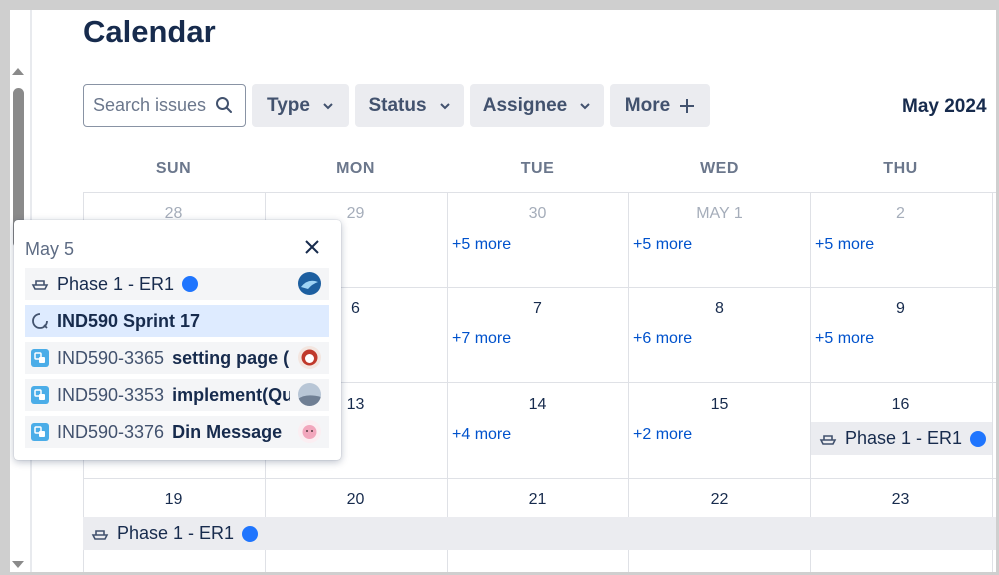  What do you see at coordinates (312, 247) in the screenshot?
I see `close-icon` at bounding box center [312, 247].